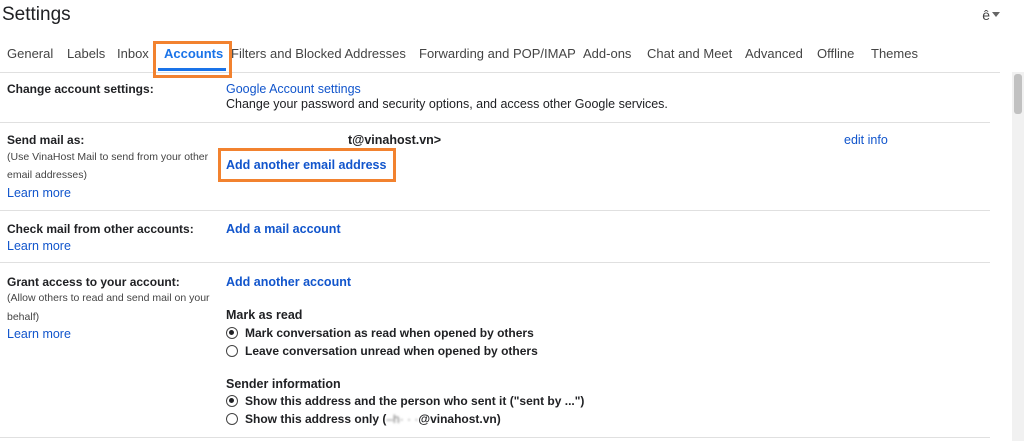  What do you see at coordinates (774, 53) in the screenshot?
I see `tab-advanced: Advanced` at bounding box center [774, 53].